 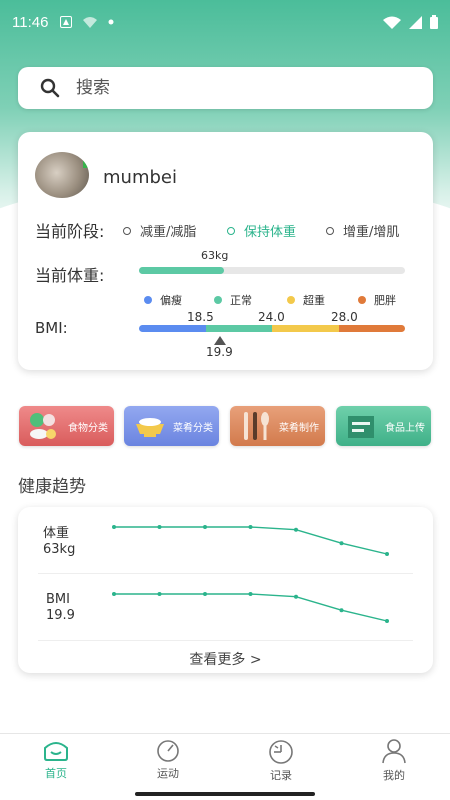 I want to click on bmi-trend-line, so click(x=251, y=607).